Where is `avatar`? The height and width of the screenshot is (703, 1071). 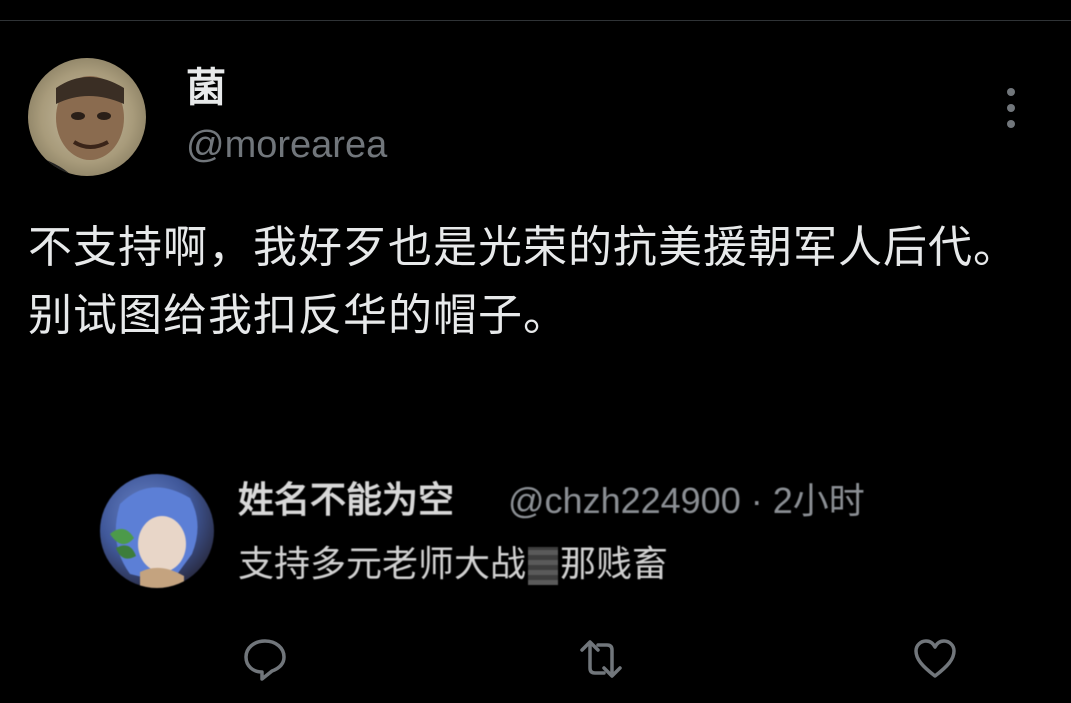 avatar is located at coordinates (87, 117).